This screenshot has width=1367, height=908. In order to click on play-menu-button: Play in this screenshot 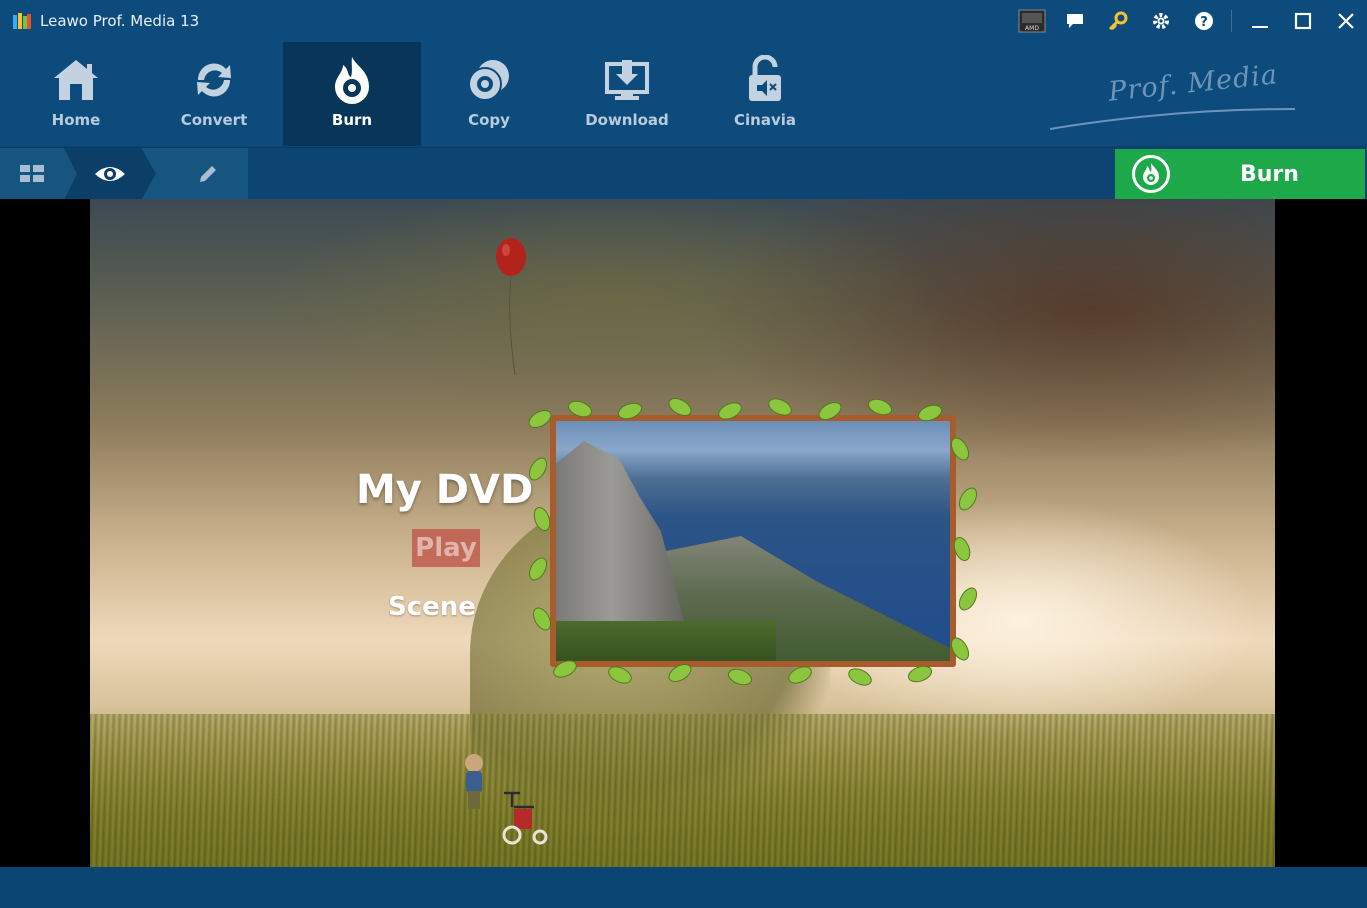, I will do `click(446, 548)`.